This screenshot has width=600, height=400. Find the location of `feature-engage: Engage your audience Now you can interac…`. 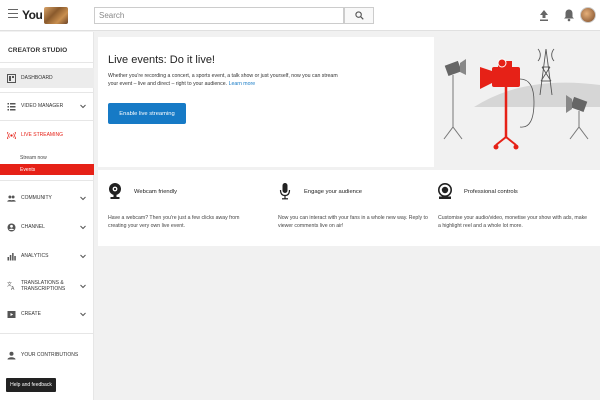

feature-engage: Engage your audience Now you can interac… is located at coordinates (348, 208).